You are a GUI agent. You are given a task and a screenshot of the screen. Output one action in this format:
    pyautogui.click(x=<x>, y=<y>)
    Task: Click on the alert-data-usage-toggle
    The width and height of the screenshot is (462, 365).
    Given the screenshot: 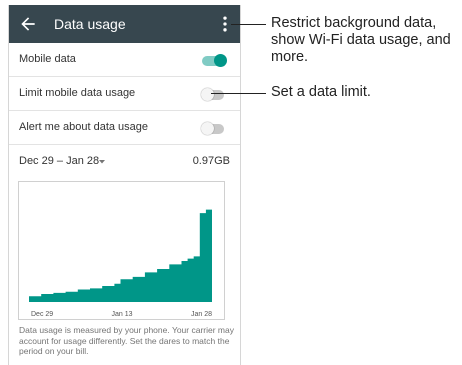 What is the action you would take?
    pyautogui.click(x=214, y=128)
    